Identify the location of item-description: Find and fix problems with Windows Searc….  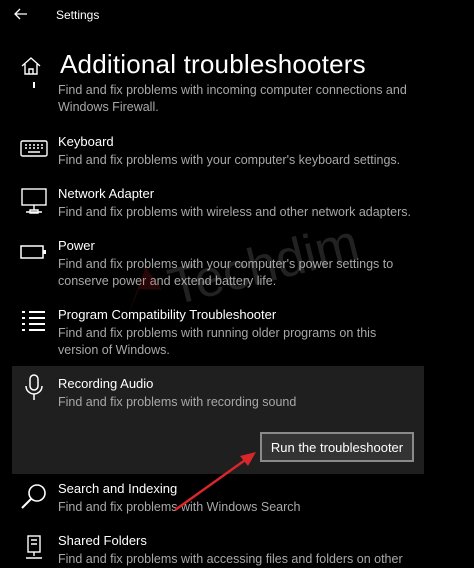
(179, 507).